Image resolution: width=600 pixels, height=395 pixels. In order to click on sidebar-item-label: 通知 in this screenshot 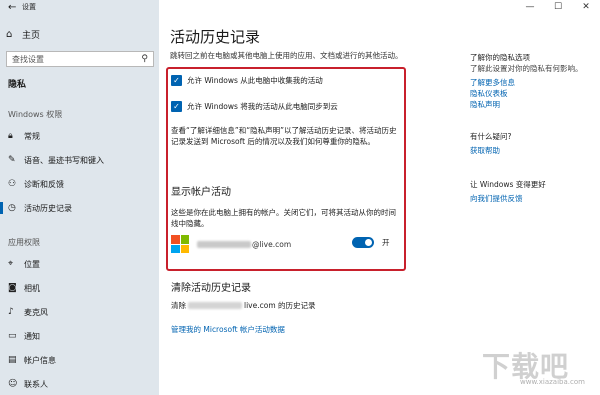, I will do `click(32, 336)`.